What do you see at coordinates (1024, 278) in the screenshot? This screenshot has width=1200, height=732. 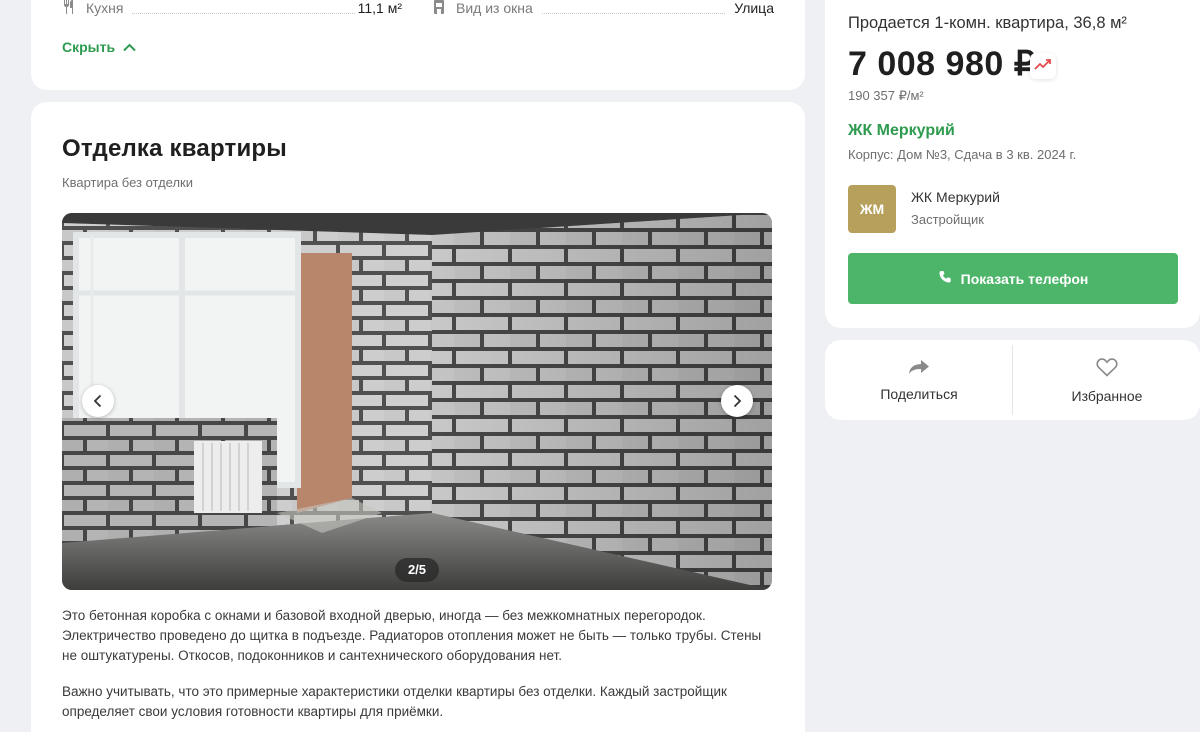 I see `show-phone-label: Показать телефон` at bounding box center [1024, 278].